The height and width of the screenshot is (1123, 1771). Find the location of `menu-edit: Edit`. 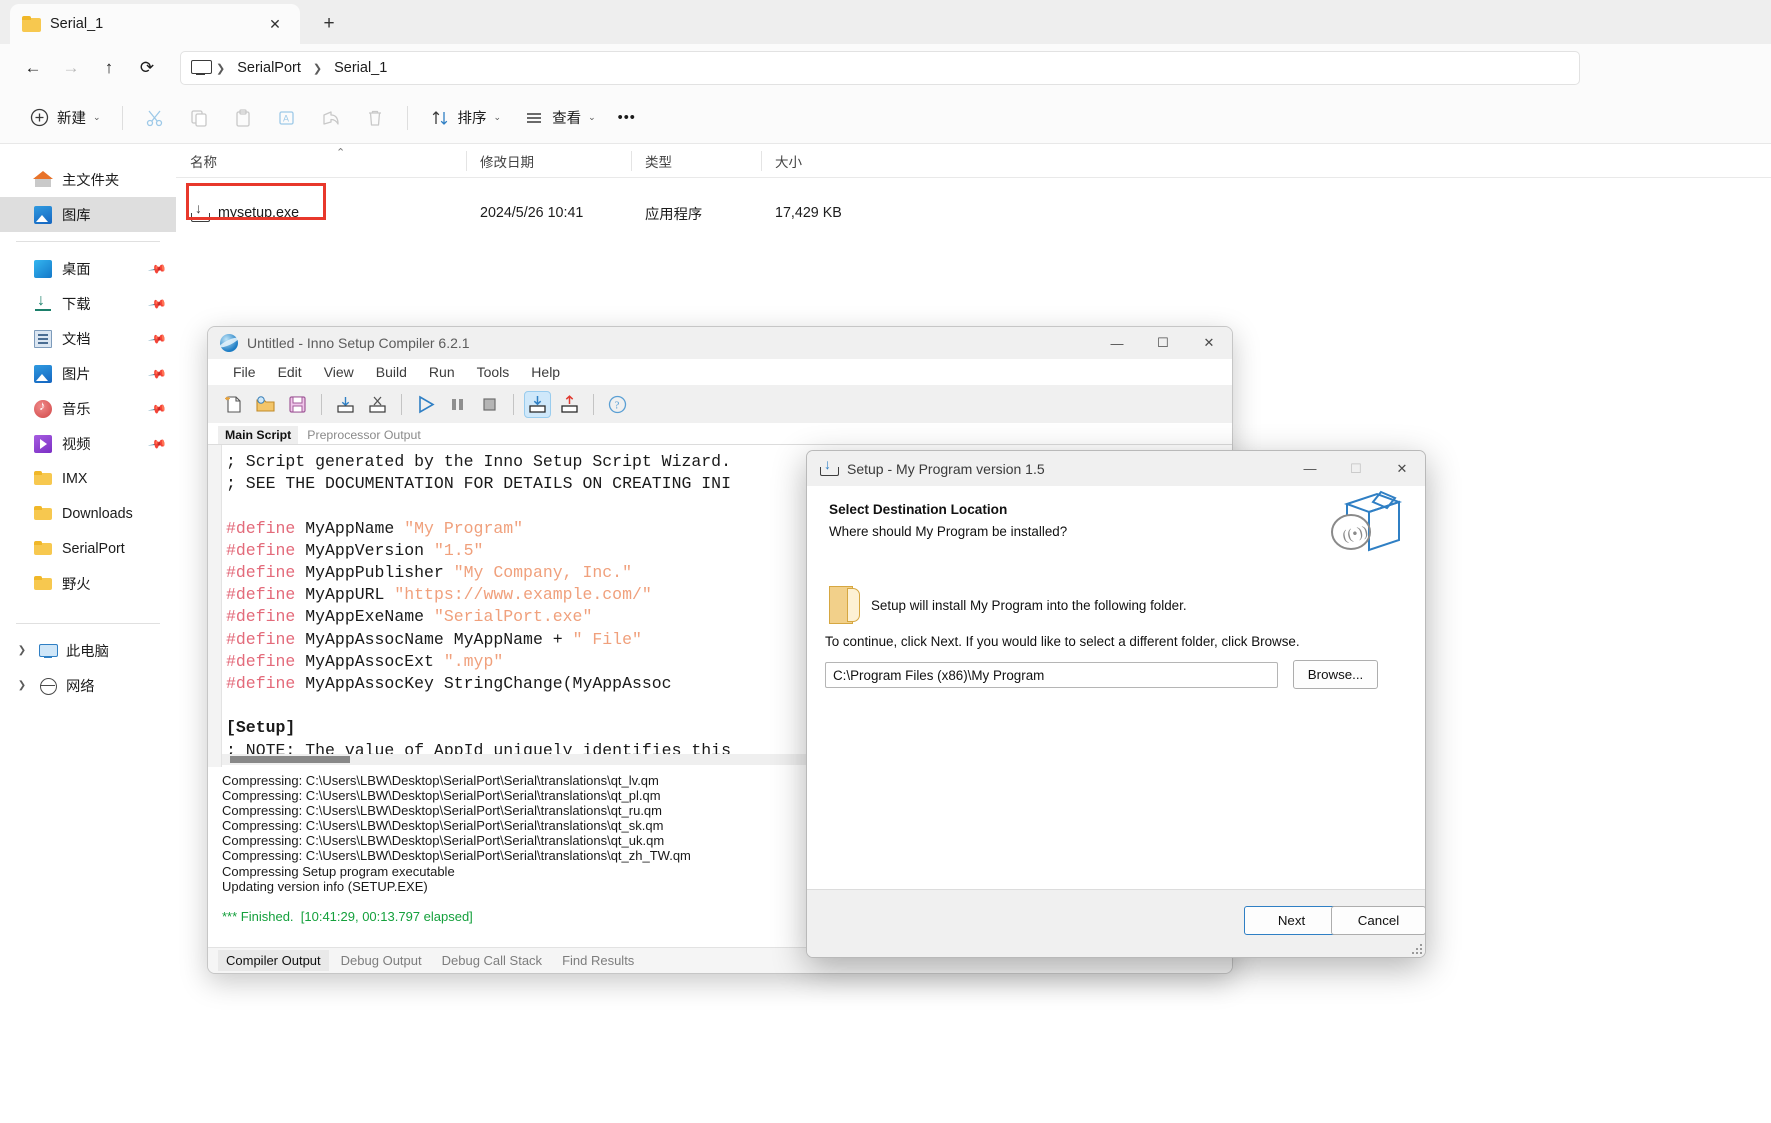

menu-edit: Edit is located at coordinates (290, 372).